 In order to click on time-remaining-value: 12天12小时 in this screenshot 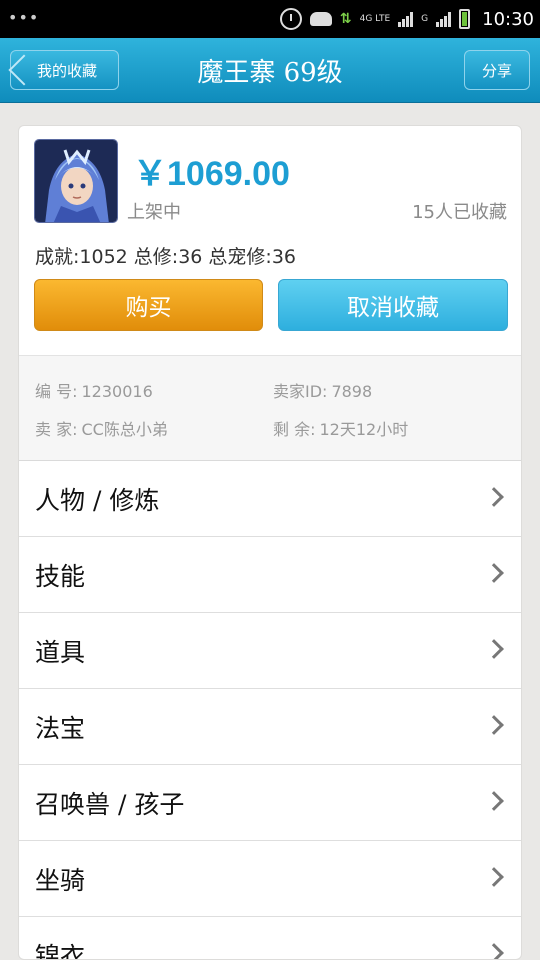, I will do `click(364, 429)`.